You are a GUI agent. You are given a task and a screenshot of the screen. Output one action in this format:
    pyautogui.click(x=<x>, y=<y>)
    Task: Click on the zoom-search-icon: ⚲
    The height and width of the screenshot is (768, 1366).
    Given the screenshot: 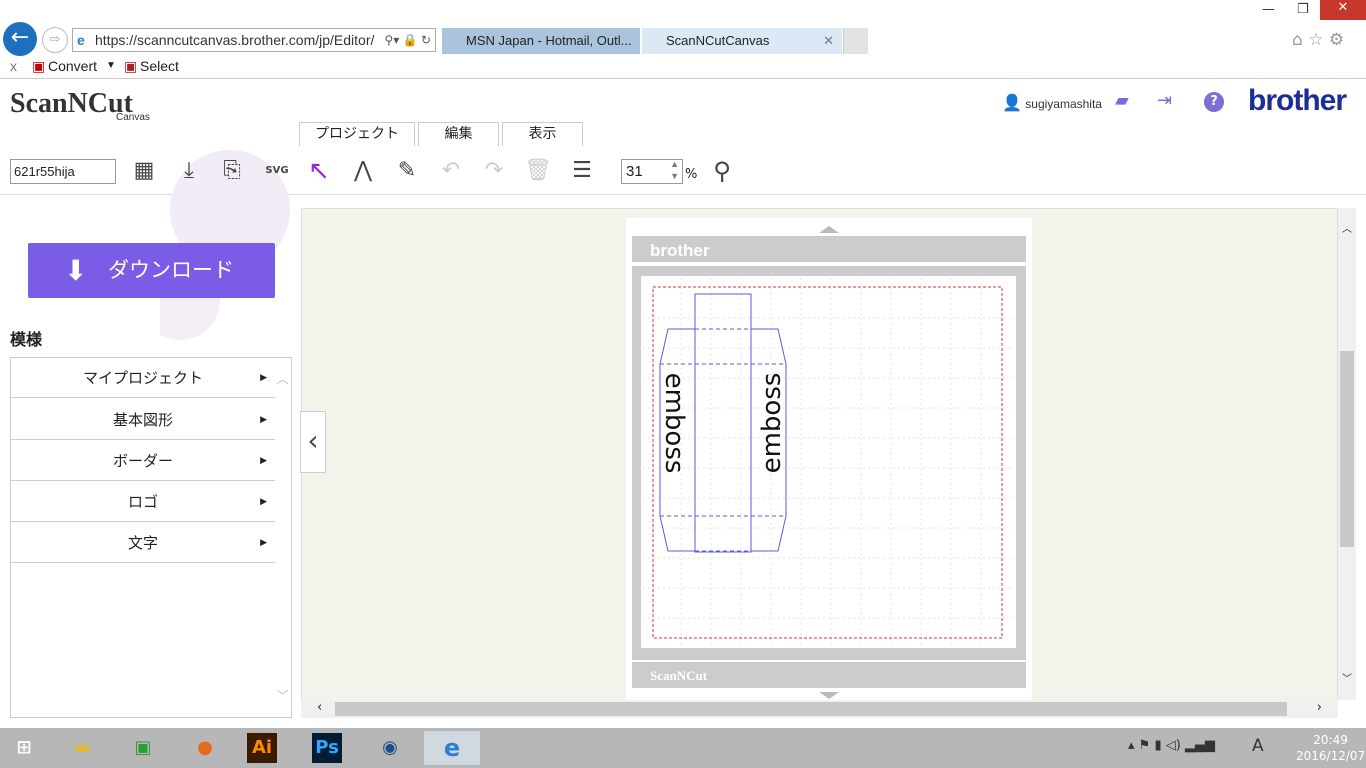 What is the action you would take?
    pyautogui.click(x=722, y=171)
    